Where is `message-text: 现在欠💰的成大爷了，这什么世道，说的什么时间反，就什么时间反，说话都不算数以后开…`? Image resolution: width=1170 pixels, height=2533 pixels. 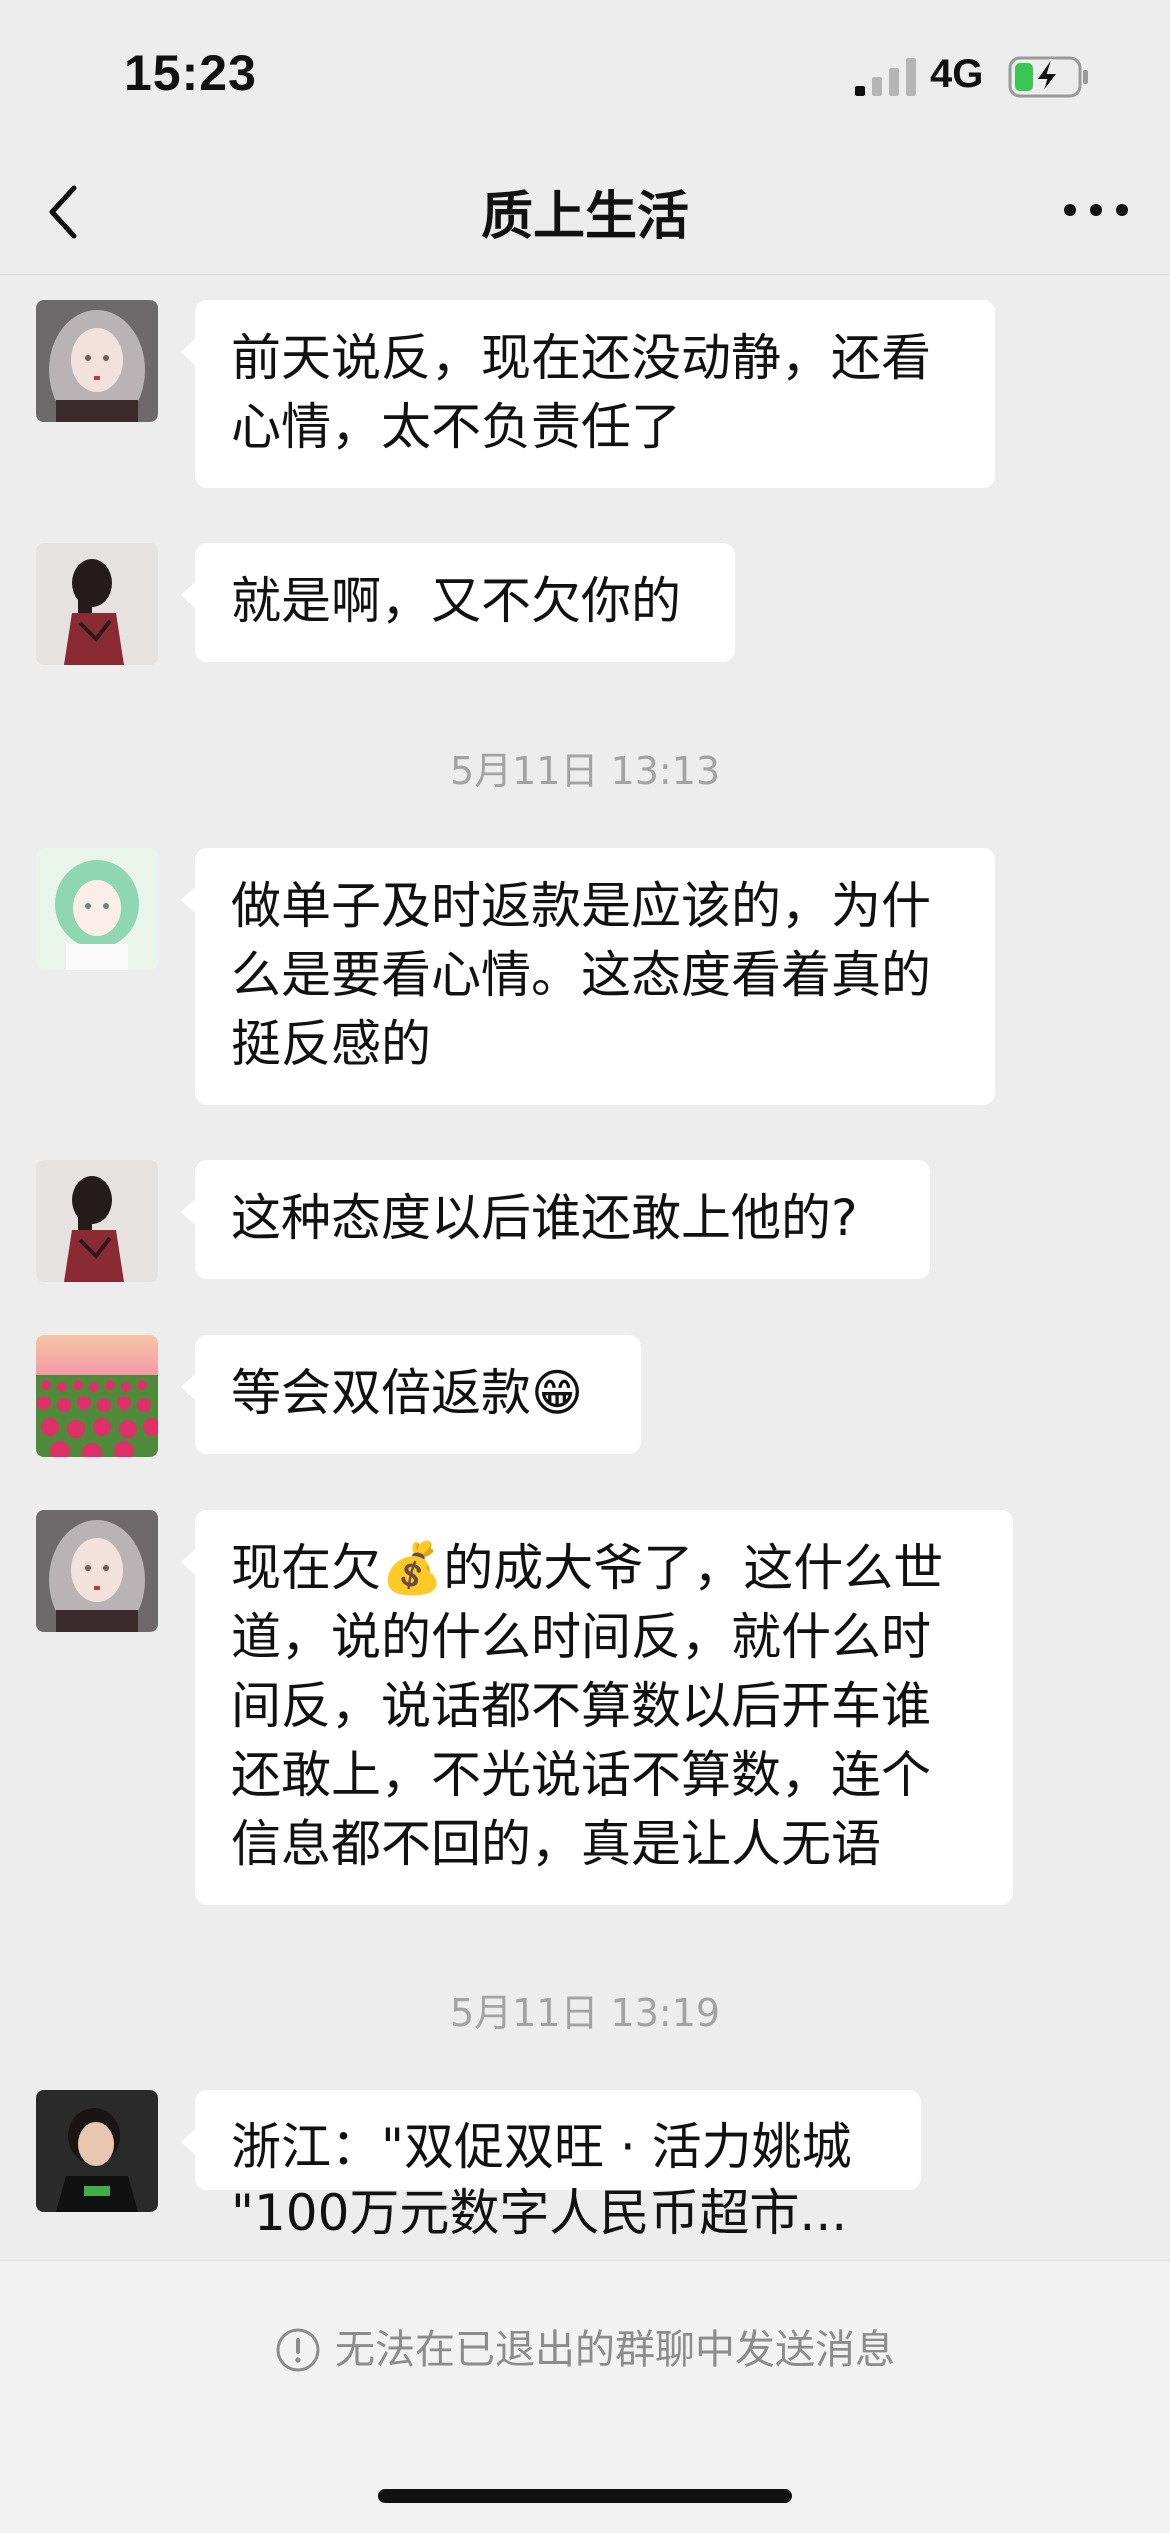
message-text: 现在欠💰的成大爷了，这什么世道，说的什么时间反，就什么时间反，说话都不算数以后开… is located at coordinates (587, 1706).